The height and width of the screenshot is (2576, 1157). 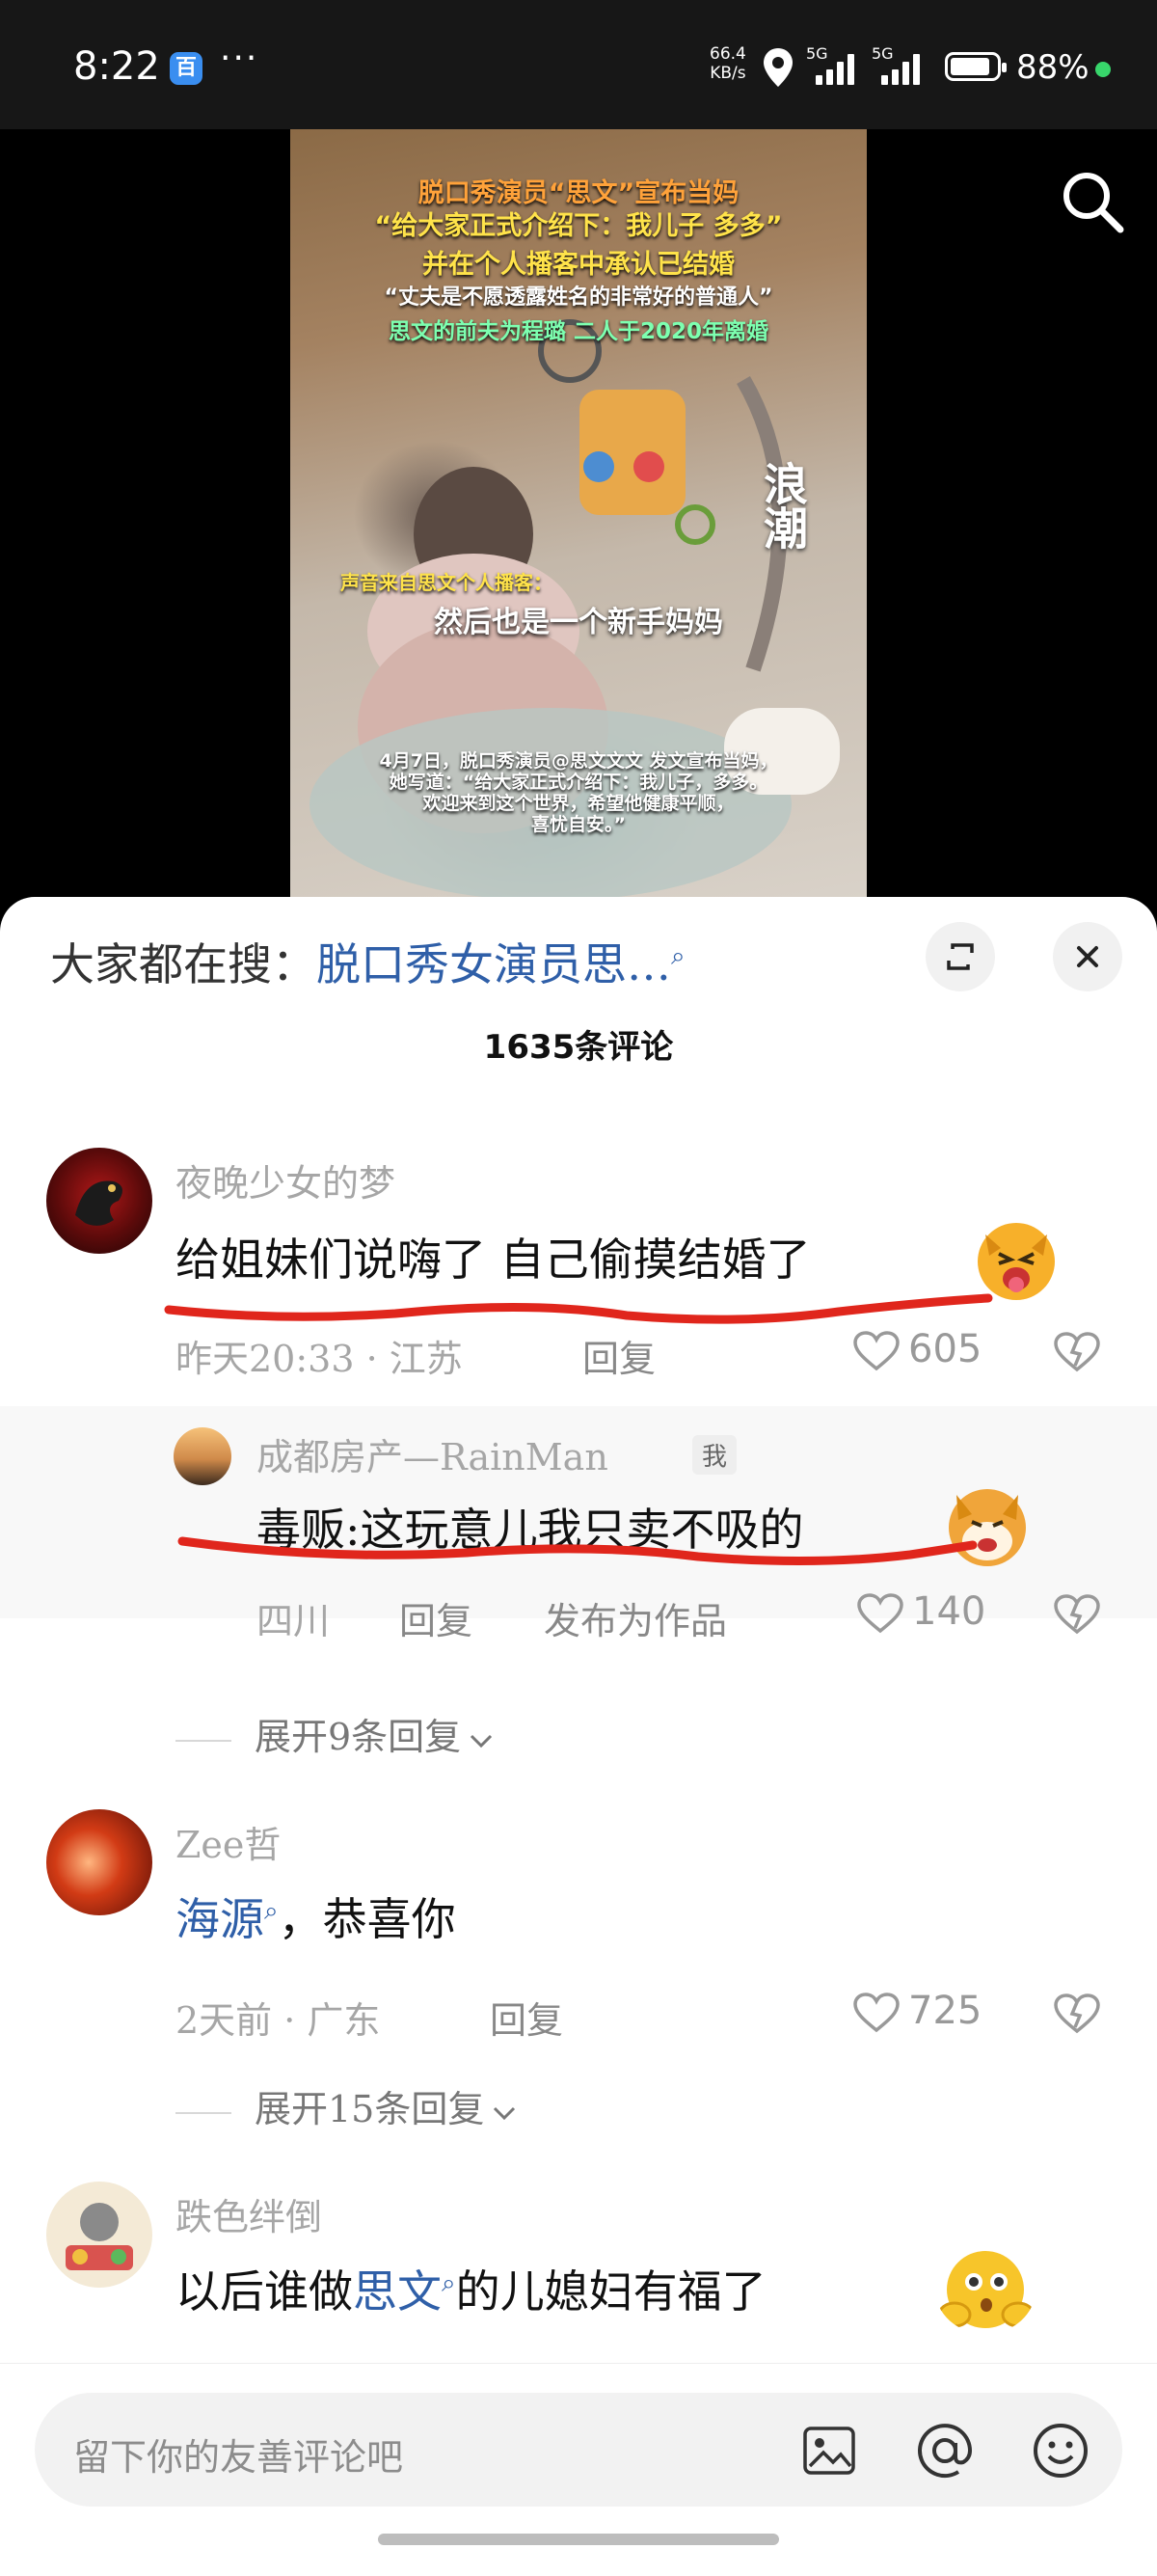 I want to click on comment-username: 跌色绊倒, so click(x=248, y=2213).